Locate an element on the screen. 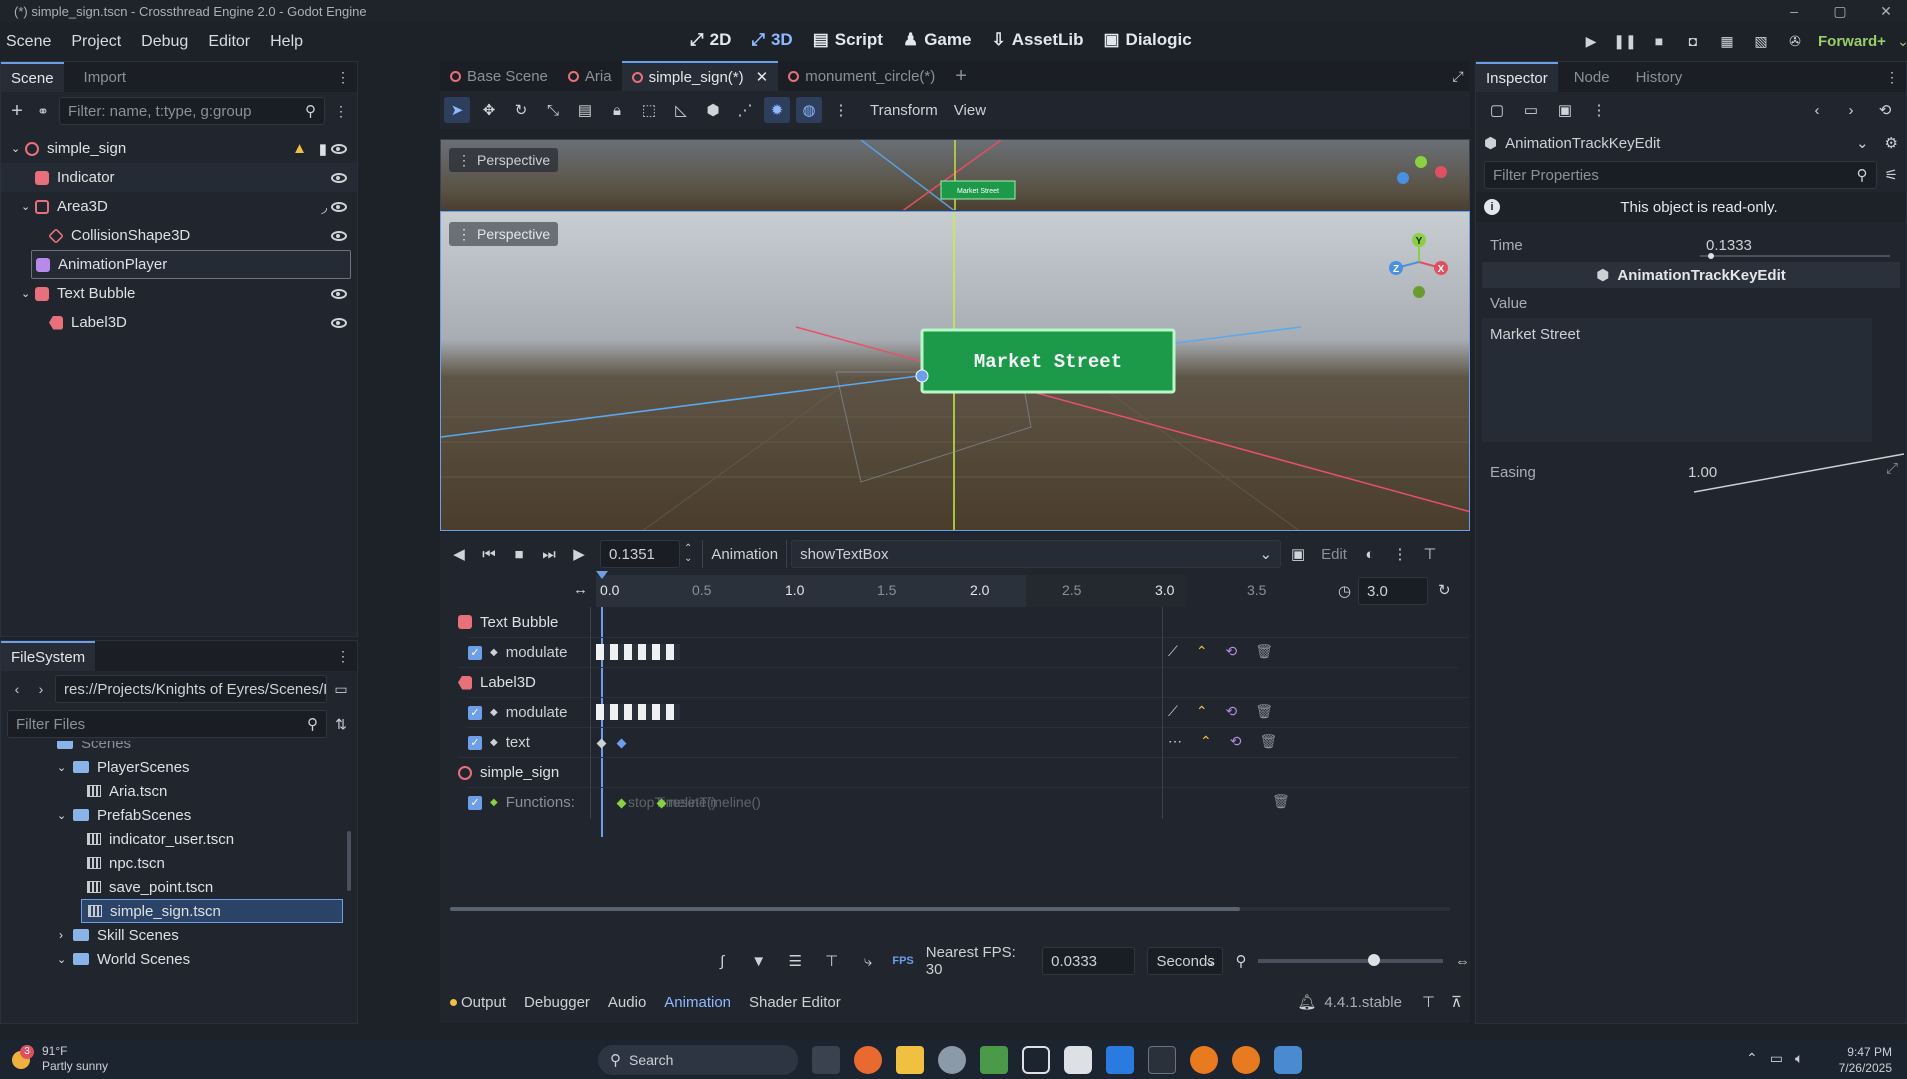  filesystem-filter-input: Filter Files ⚲ is located at coordinates (167, 724).